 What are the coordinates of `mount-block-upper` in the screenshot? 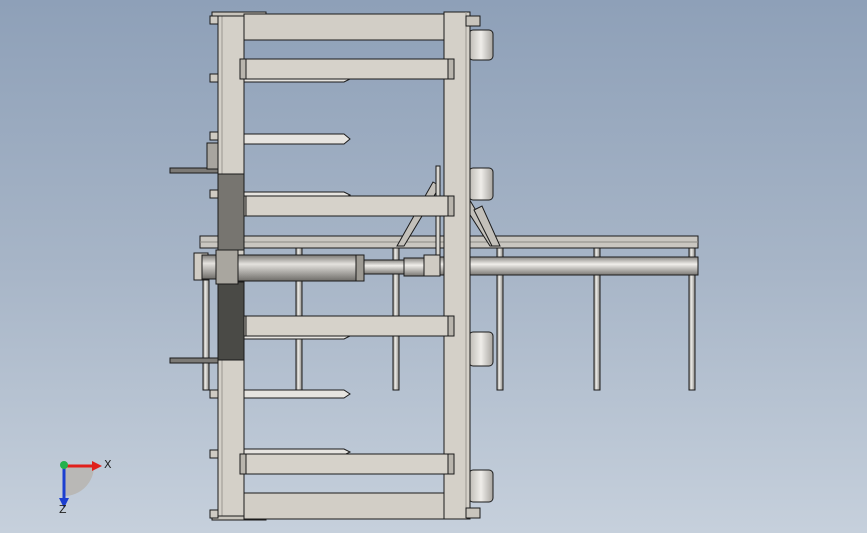 It's located at (231, 212).